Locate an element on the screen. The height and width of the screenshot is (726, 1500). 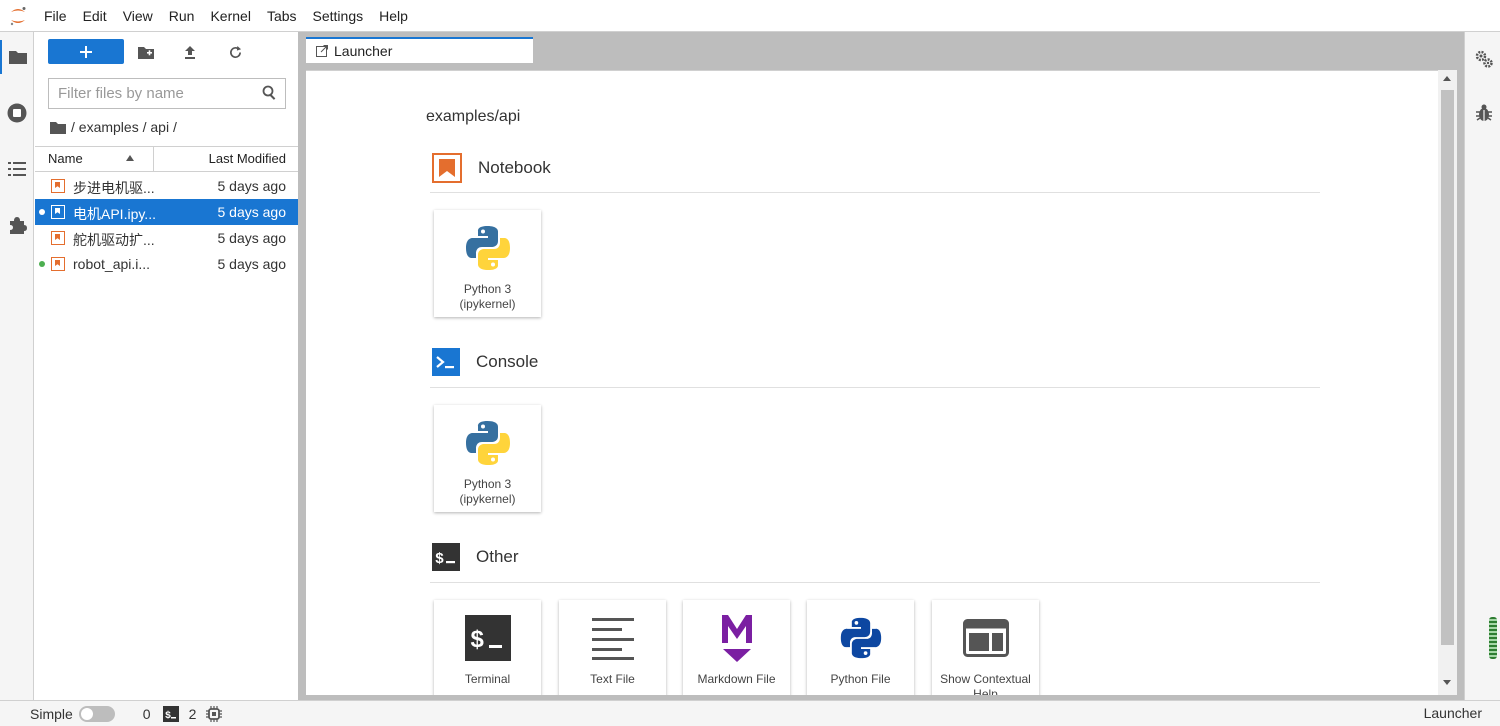
file-list-header: Name Last Modified is located at coordinates (167, 159).